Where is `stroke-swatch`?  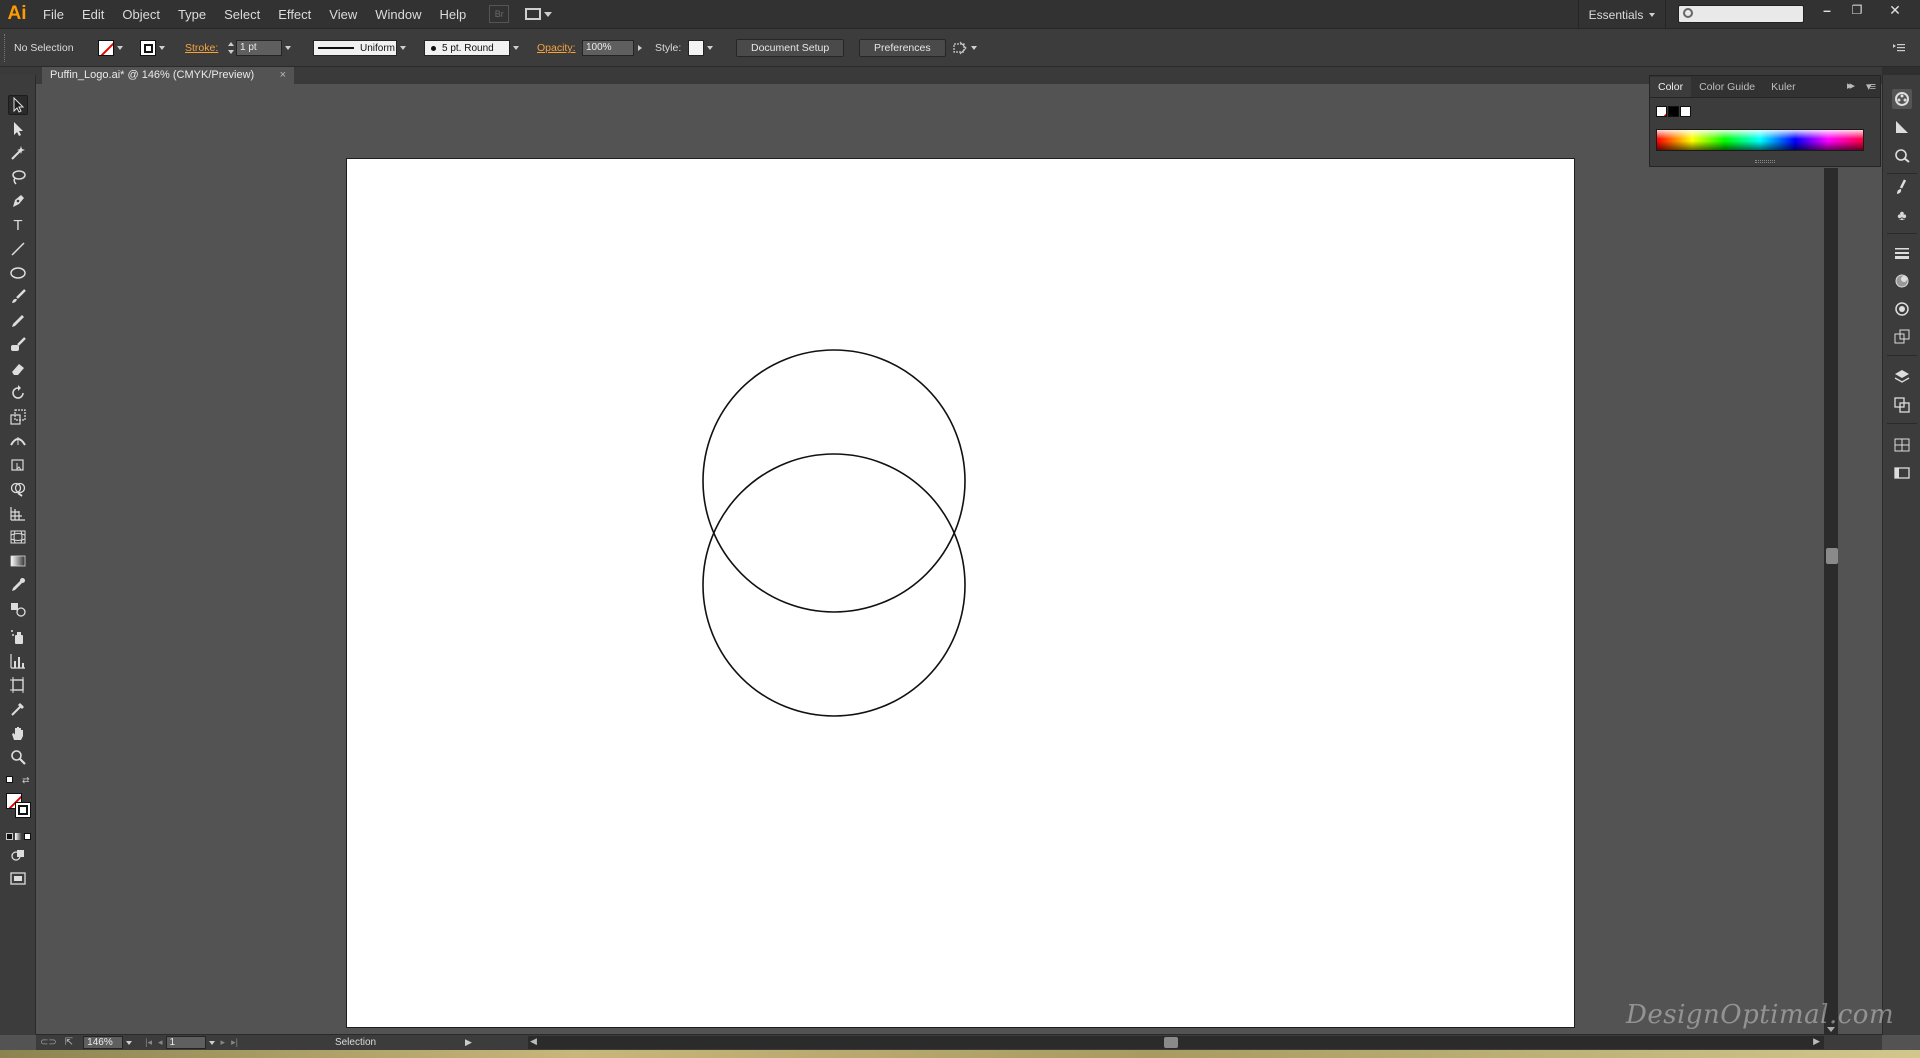 stroke-swatch is located at coordinates (148, 48).